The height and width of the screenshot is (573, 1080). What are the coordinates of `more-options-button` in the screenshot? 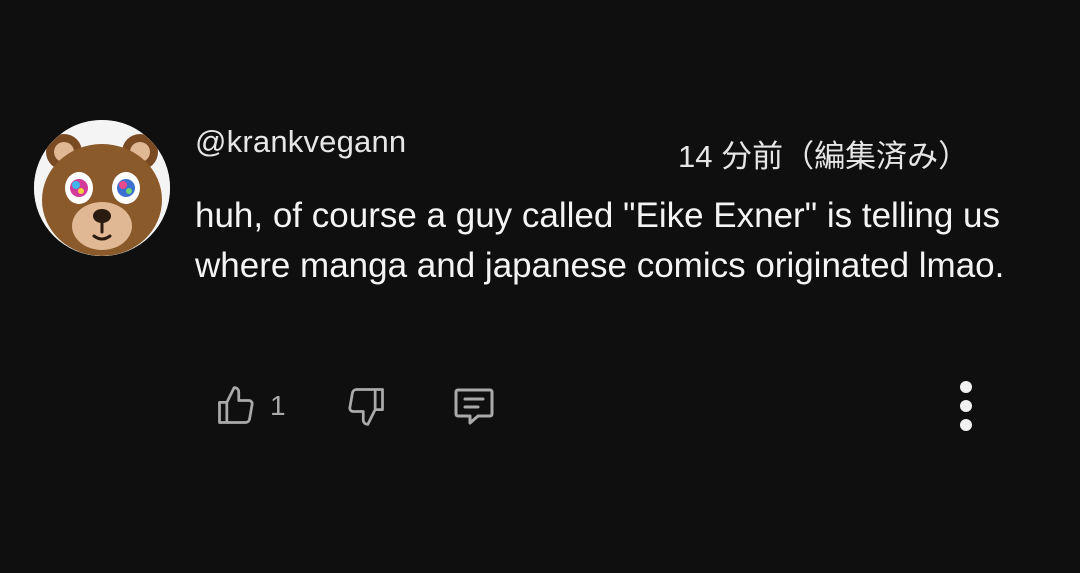 It's located at (966, 406).